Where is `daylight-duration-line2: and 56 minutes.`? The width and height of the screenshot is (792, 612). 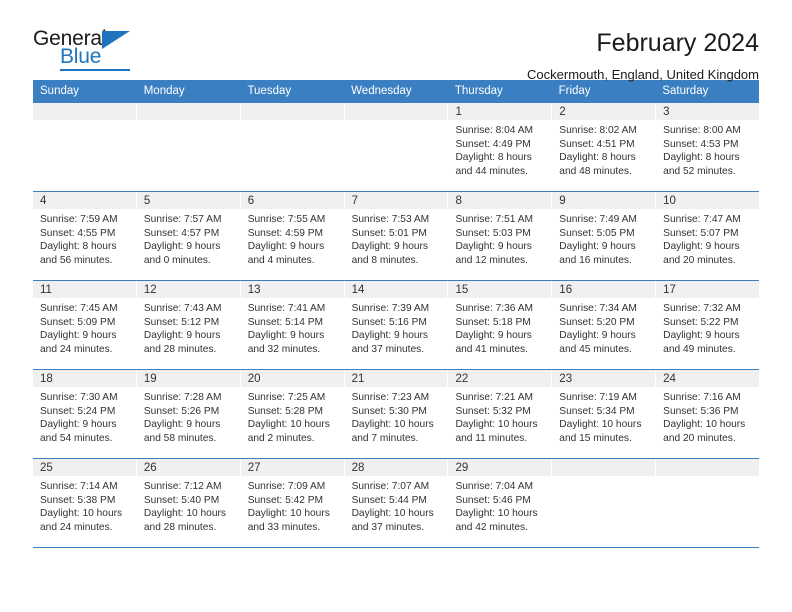
daylight-duration-line2: and 56 minutes. is located at coordinates (76, 260).